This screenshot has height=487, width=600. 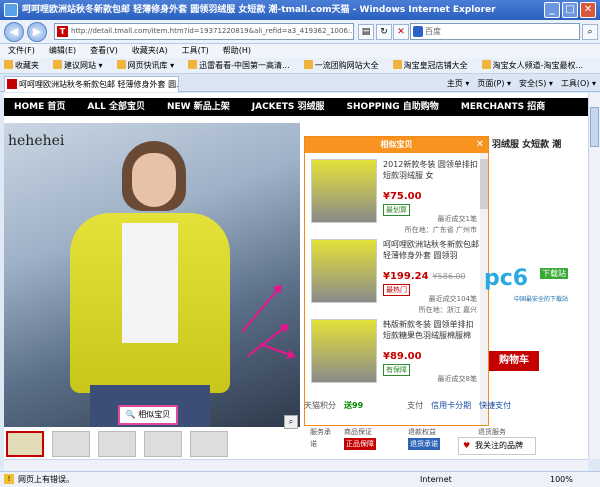 I want to click on menu-edit: 编辑(E), so click(x=62, y=51).